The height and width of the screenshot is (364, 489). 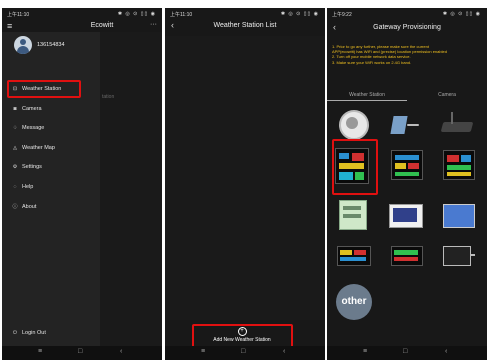 What do you see at coordinates (457, 124) in the screenshot?
I see `device-gateway` at bounding box center [457, 124].